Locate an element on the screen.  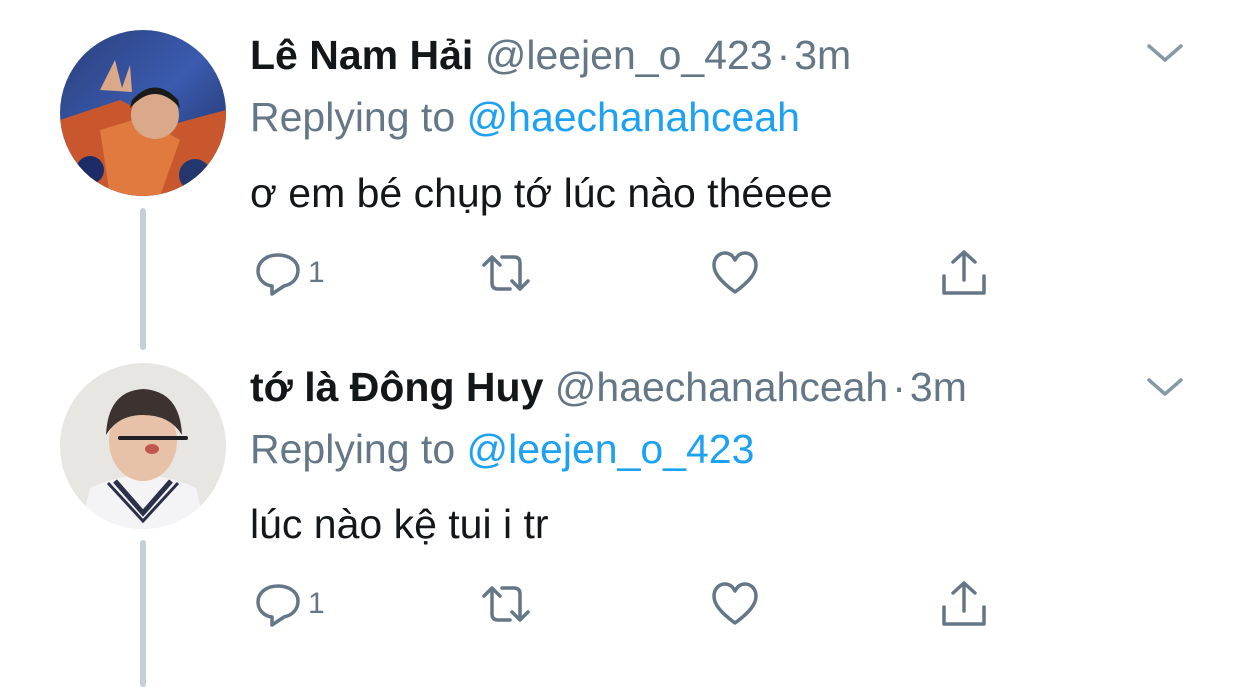
replying-to: Replying to @haechanahceah is located at coordinates (525, 117).